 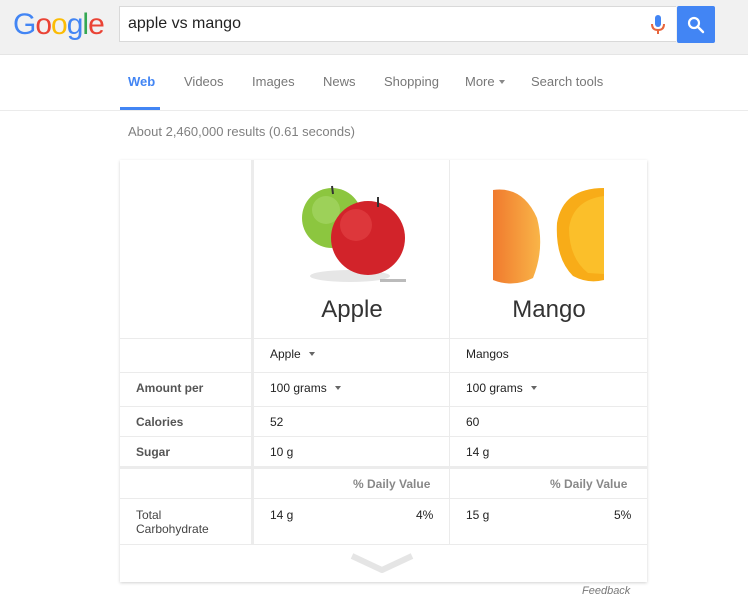 I want to click on mango-image, so click(x=548, y=237).